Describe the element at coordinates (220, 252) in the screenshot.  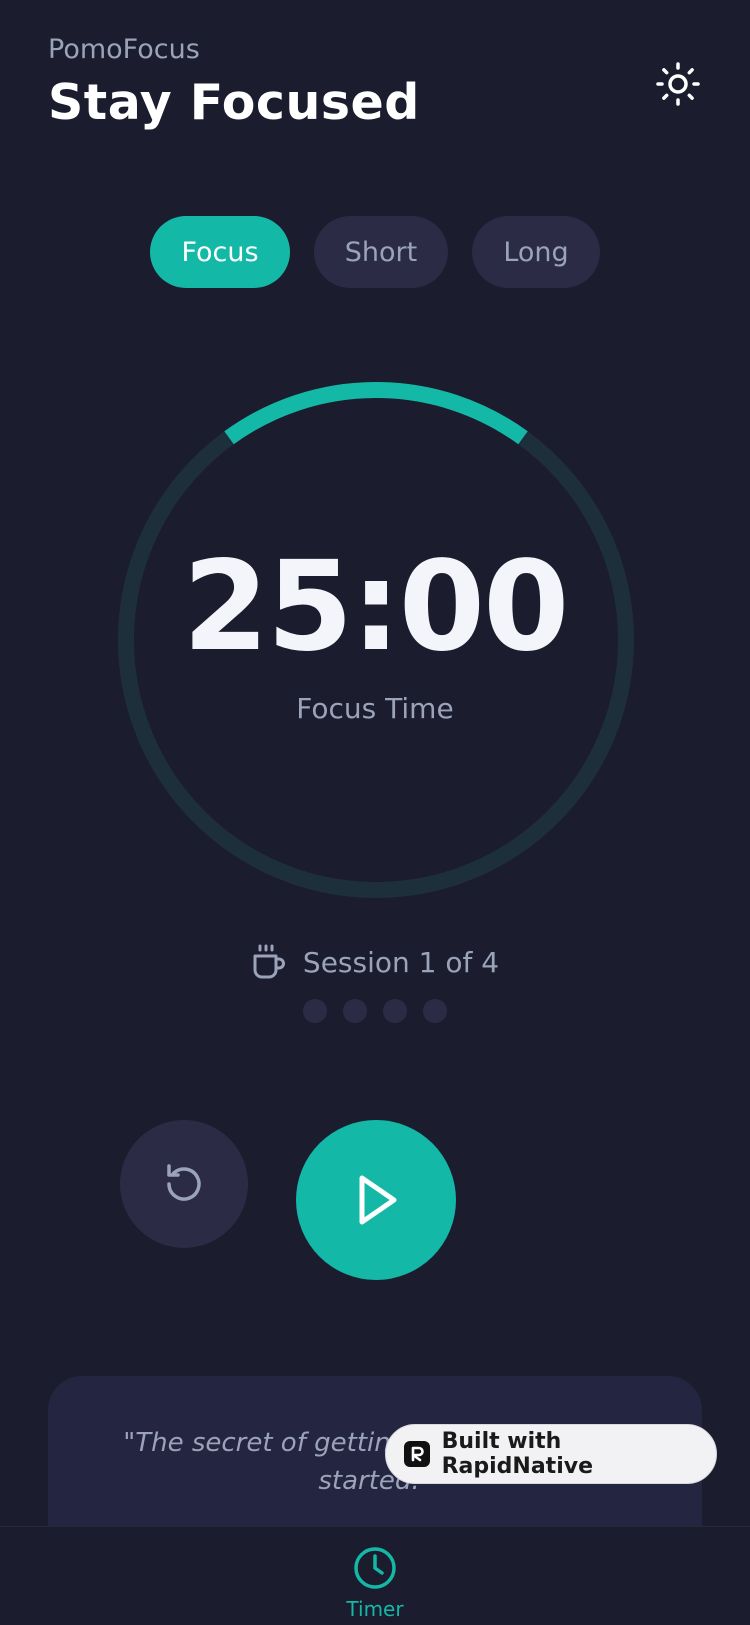
I see `mode-focus-button: Focus` at that location.